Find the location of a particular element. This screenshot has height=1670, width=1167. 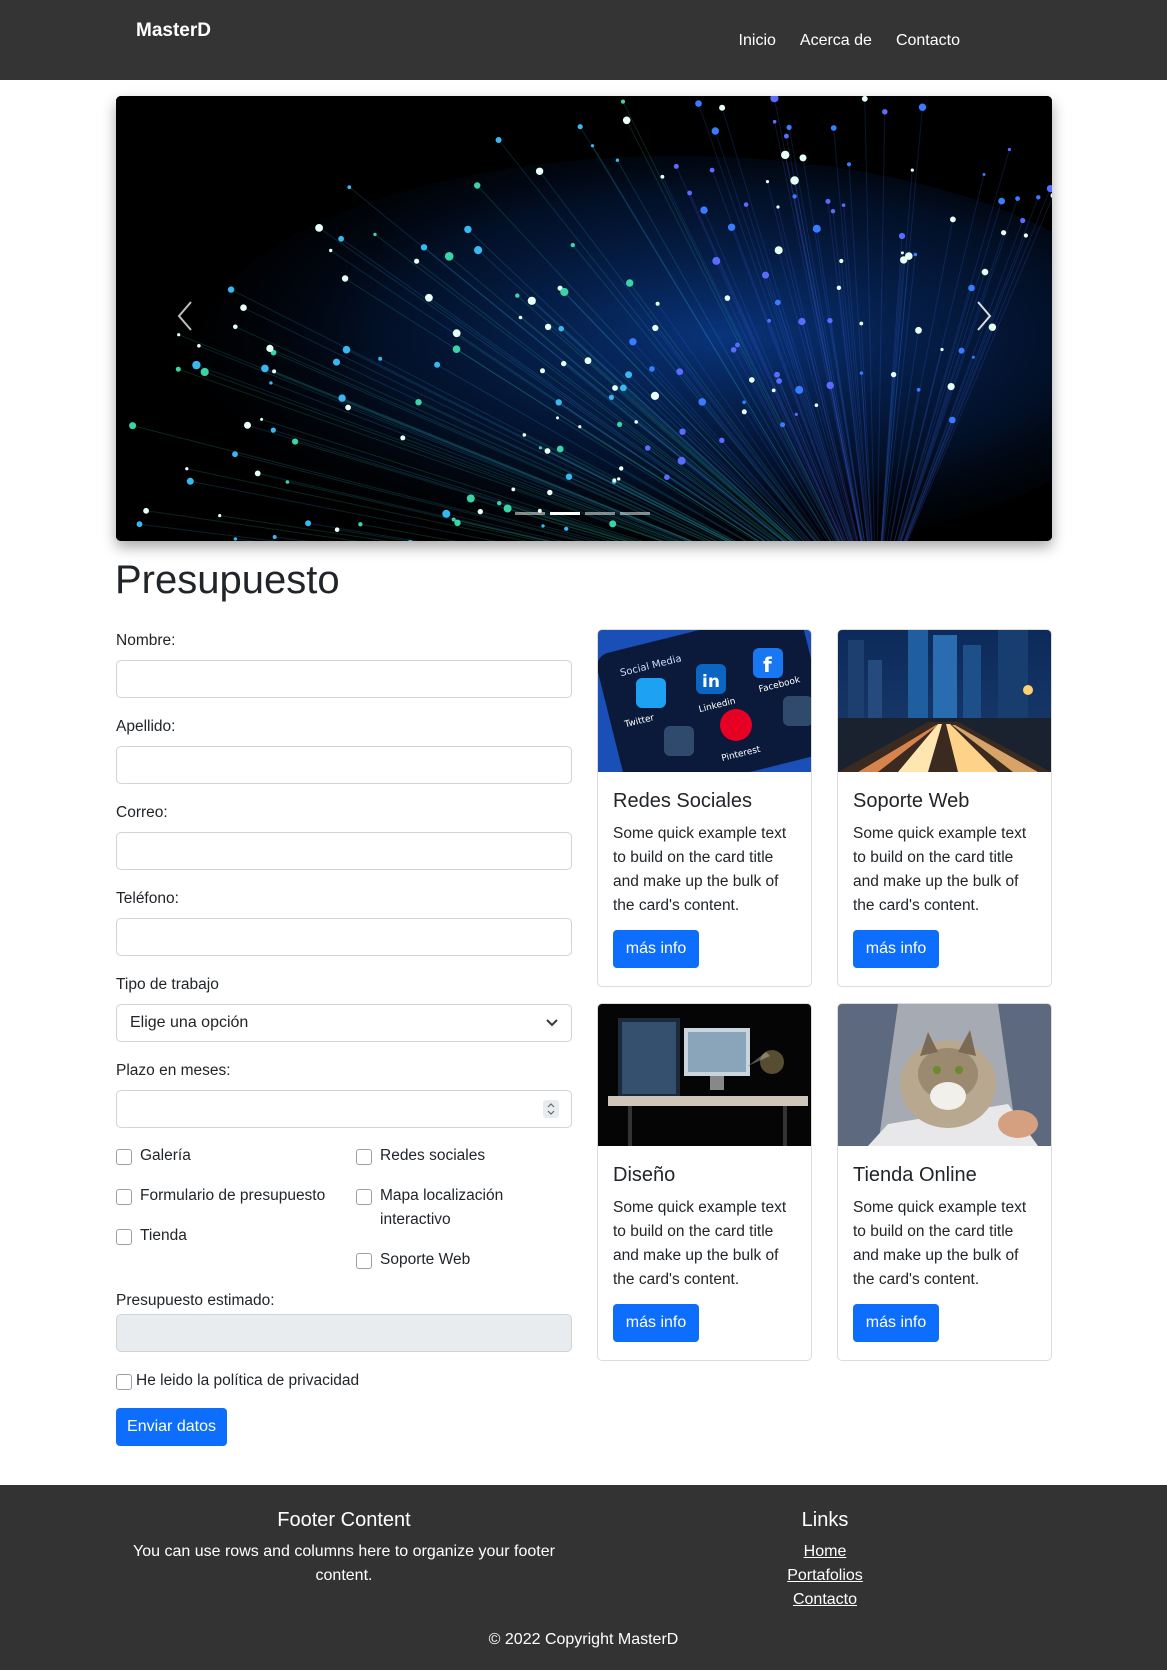

privacy-checkbox is located at coordinates (124, 1382).